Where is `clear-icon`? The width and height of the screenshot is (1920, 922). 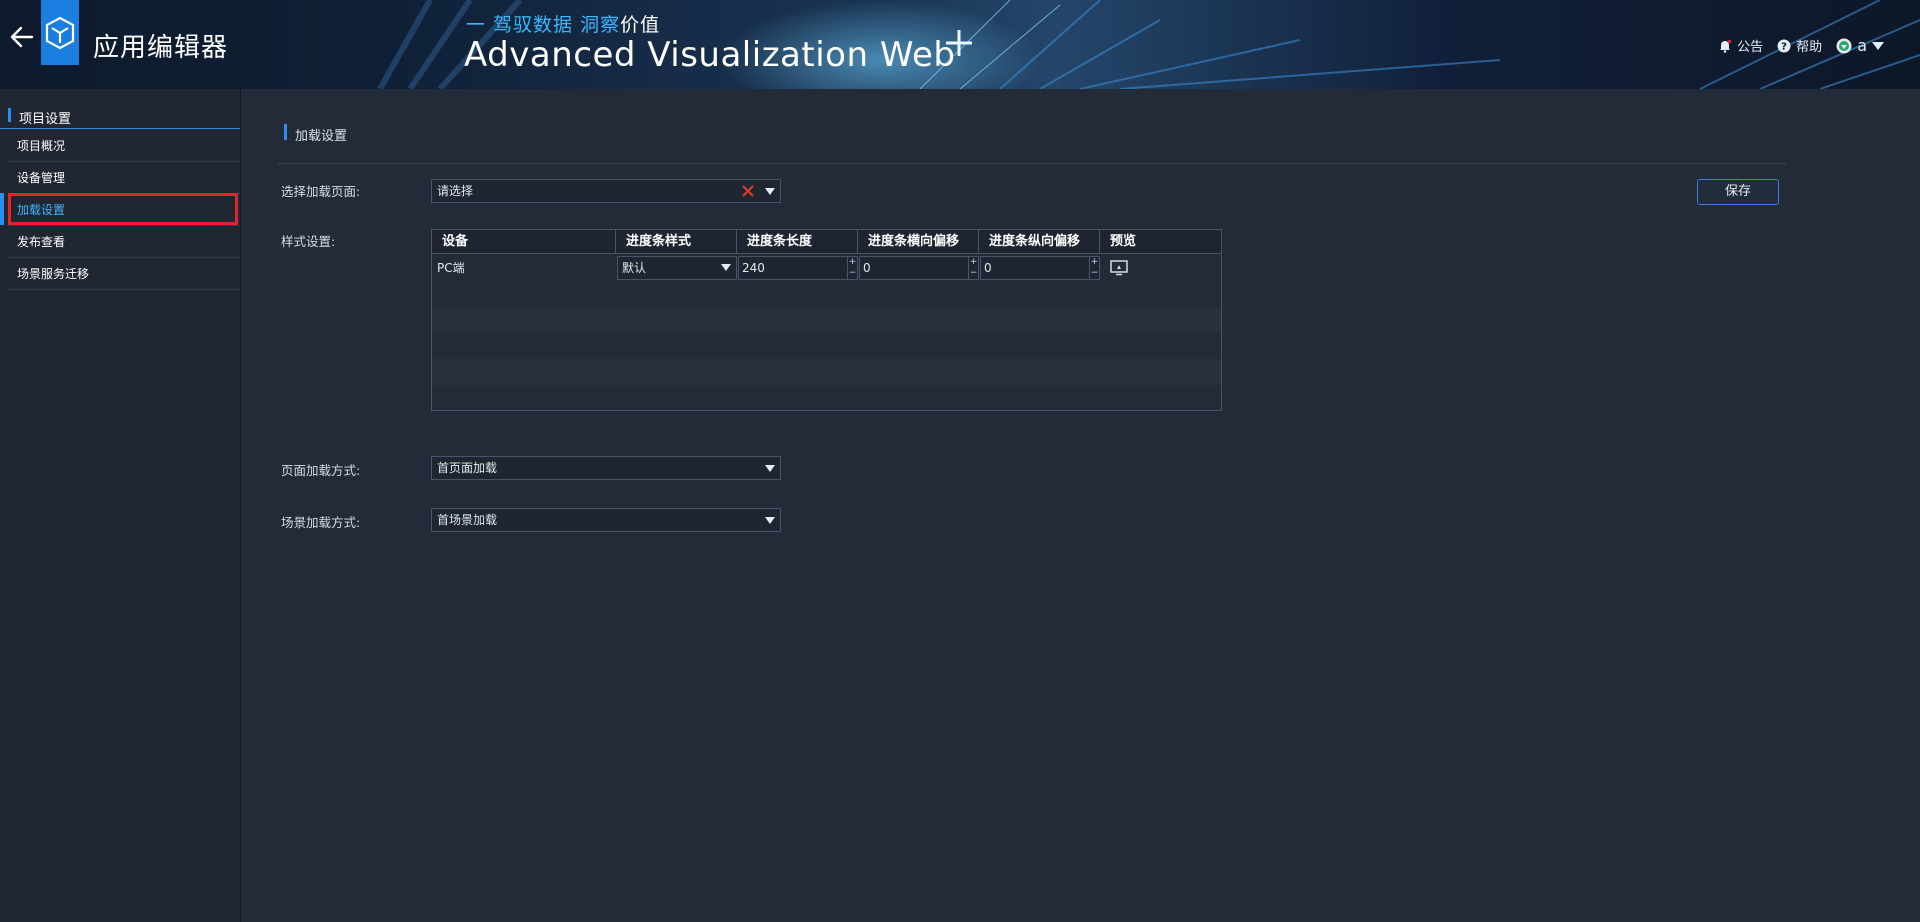 clear-icon is located at coordinates (748, 191).